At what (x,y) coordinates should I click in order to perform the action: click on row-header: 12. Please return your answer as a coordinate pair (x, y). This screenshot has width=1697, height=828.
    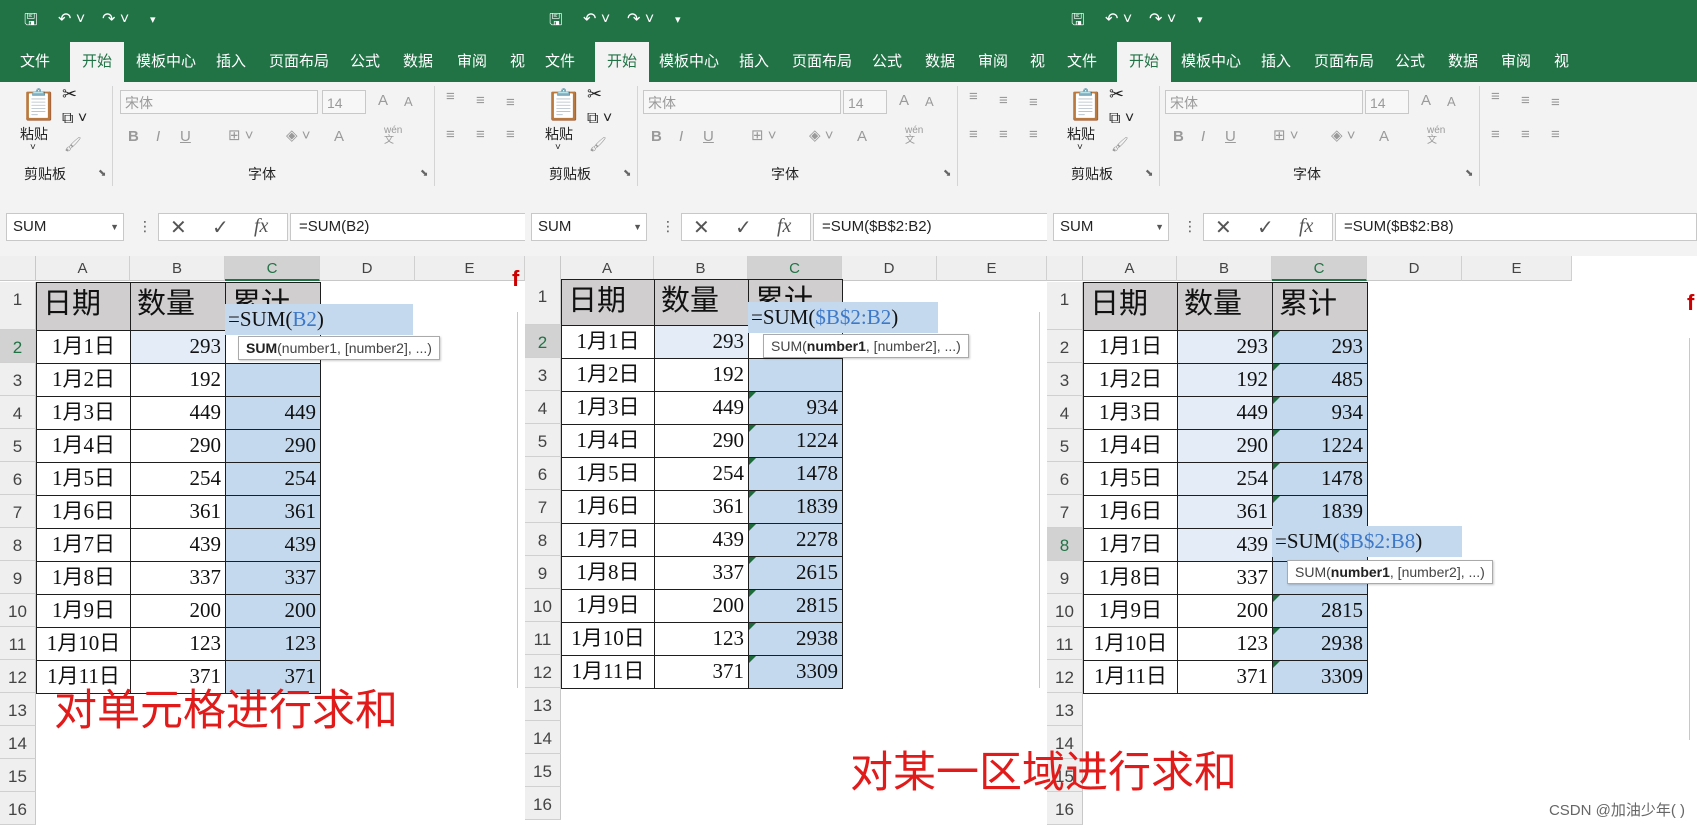
    Looking at the image, I should click on (1065, 676).